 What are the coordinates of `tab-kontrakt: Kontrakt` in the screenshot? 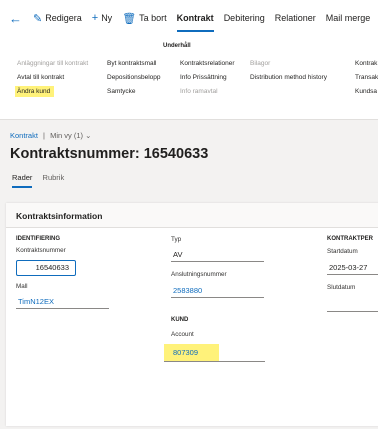 It's located at (195, 18).